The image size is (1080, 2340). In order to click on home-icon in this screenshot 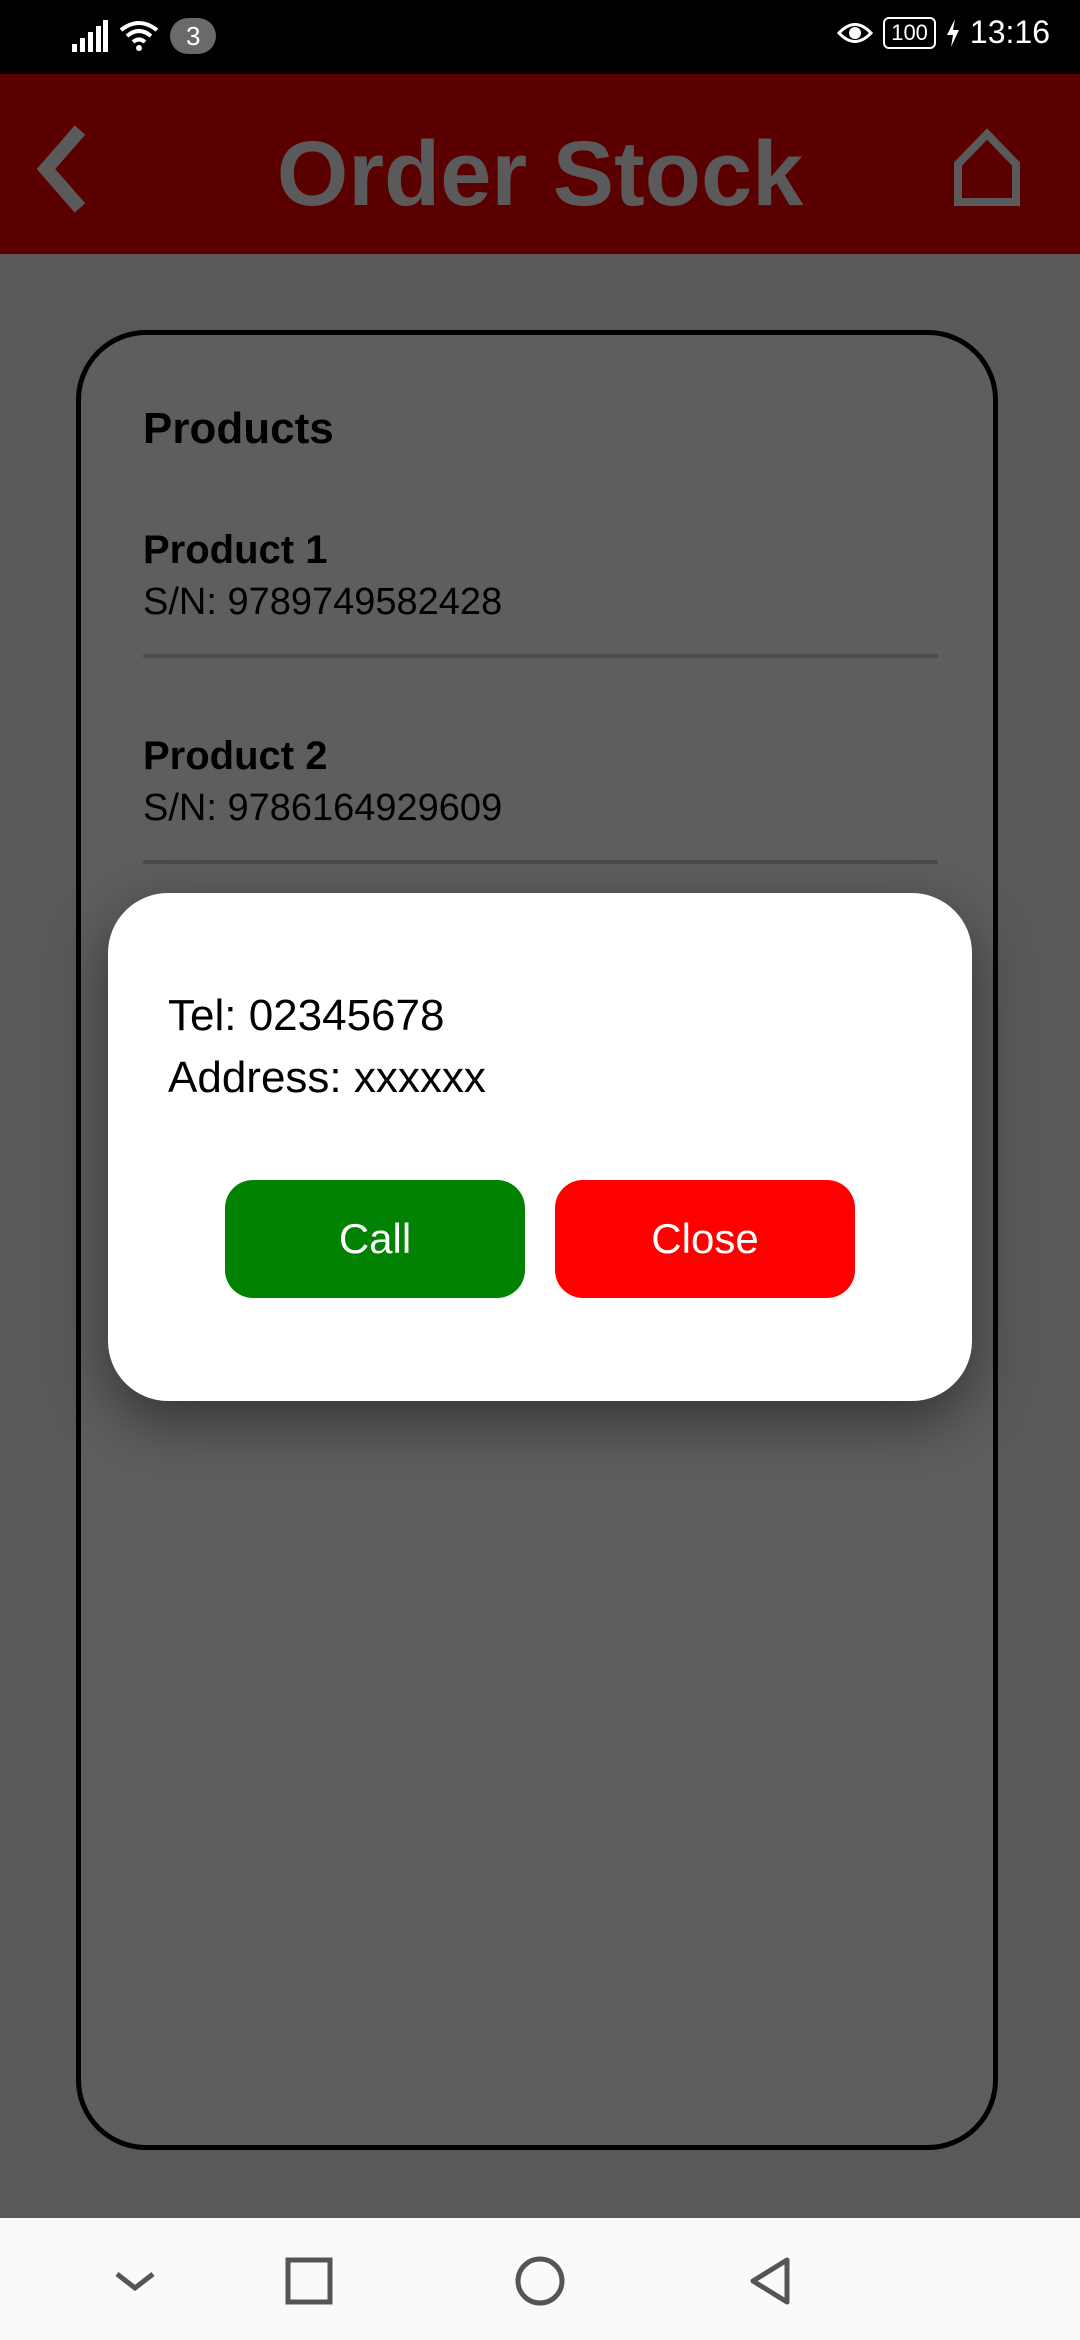, I will do `click(987, 168)`.